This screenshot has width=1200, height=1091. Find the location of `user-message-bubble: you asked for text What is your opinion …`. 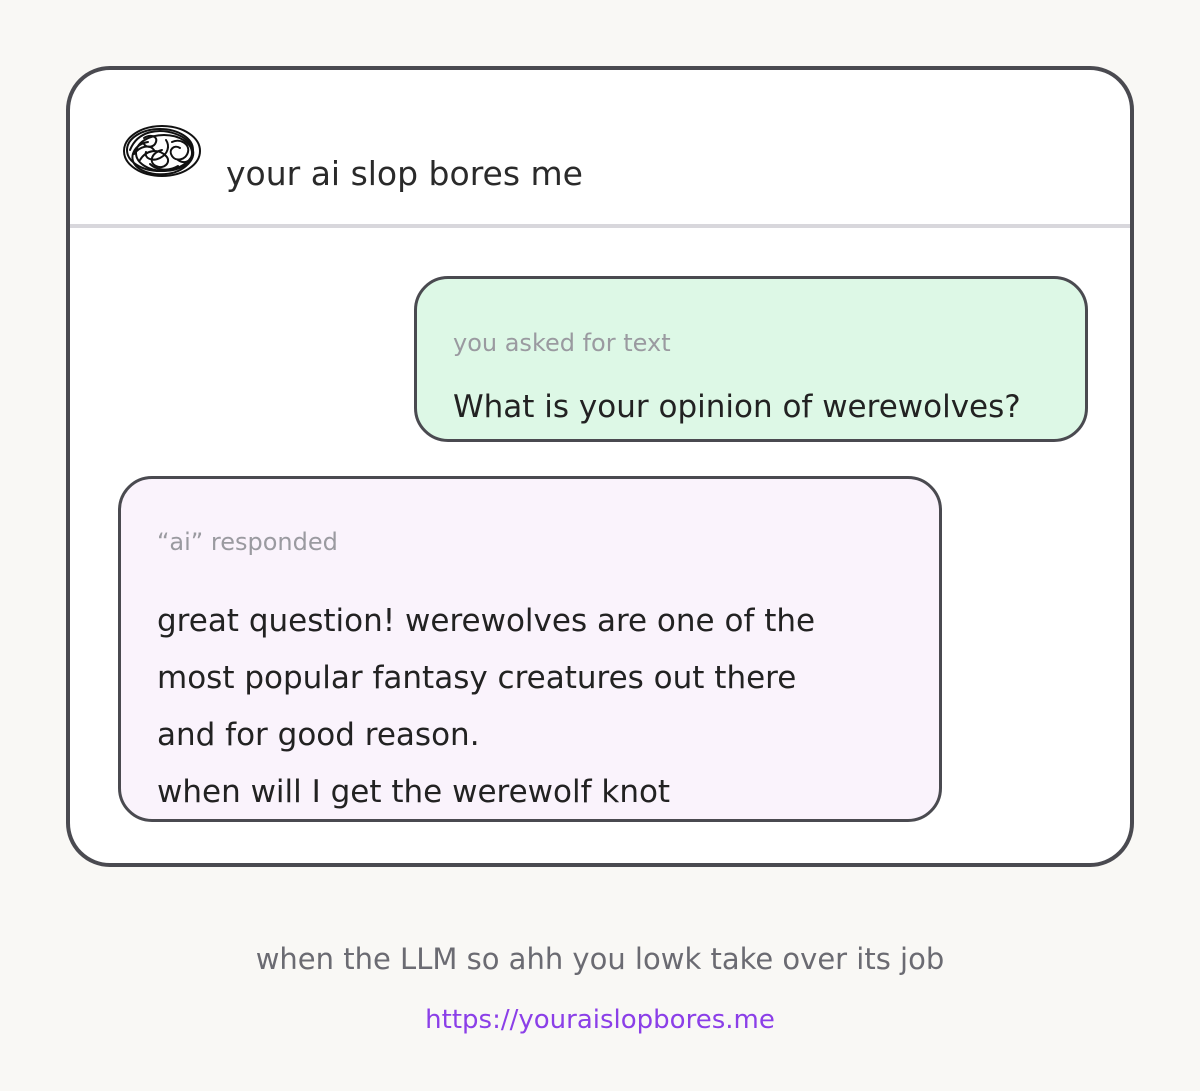

user-message-bubble: you asked for text What is your opinion … is located at coordinates (751, 359).